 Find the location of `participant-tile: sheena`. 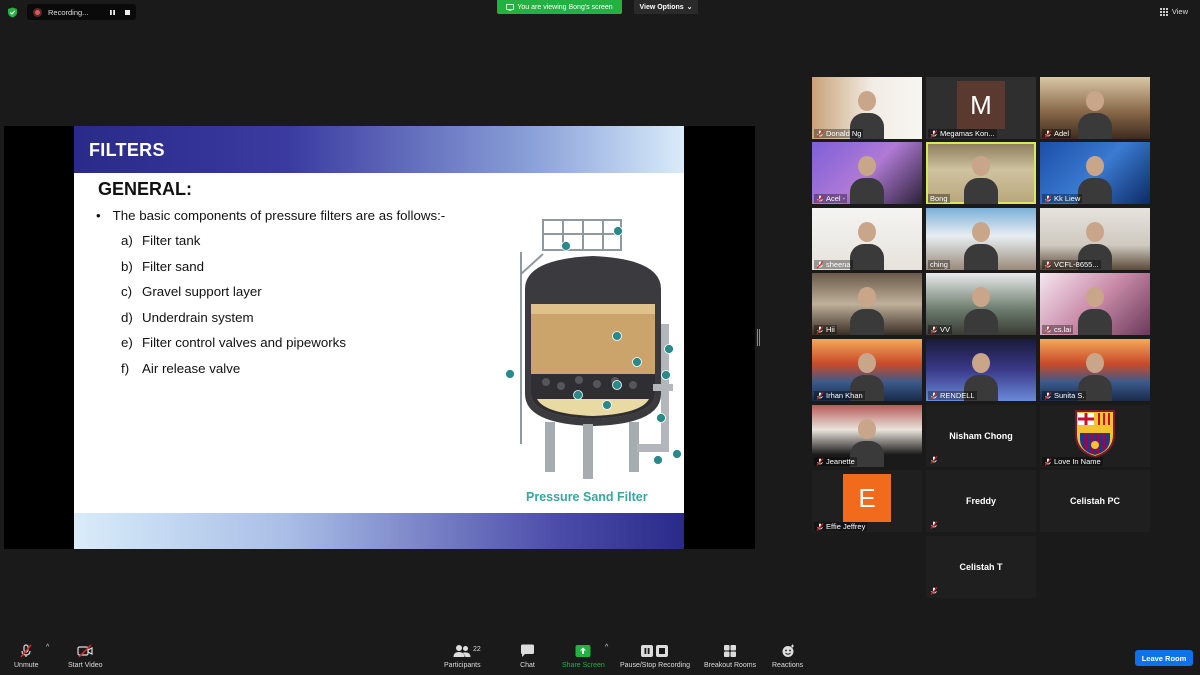

participant-tile: sheena is located at coordinates (867, 239).